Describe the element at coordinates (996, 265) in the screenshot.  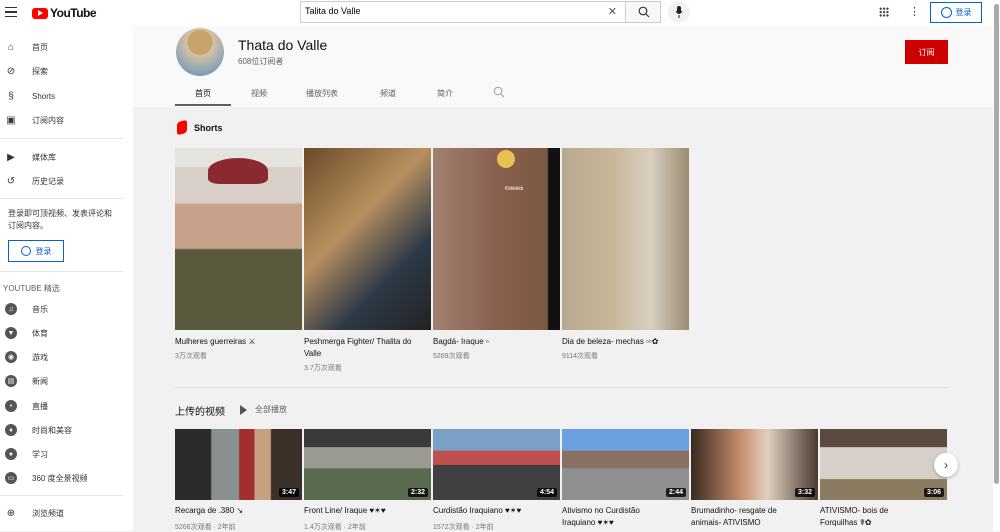
I see `scrollbar` at that location.